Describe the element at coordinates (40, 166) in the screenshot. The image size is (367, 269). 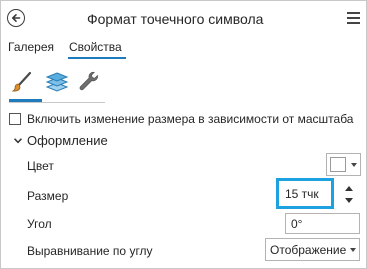
I see `color-label: Цвет` at that location.